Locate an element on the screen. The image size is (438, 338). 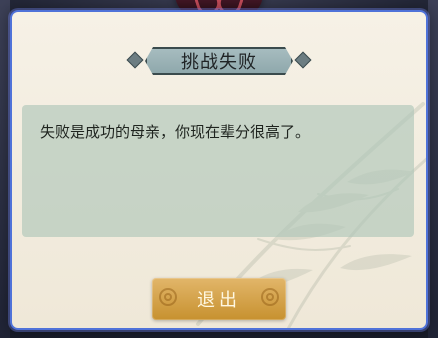
left-swirl-icon is located at coordinates (168, 297).